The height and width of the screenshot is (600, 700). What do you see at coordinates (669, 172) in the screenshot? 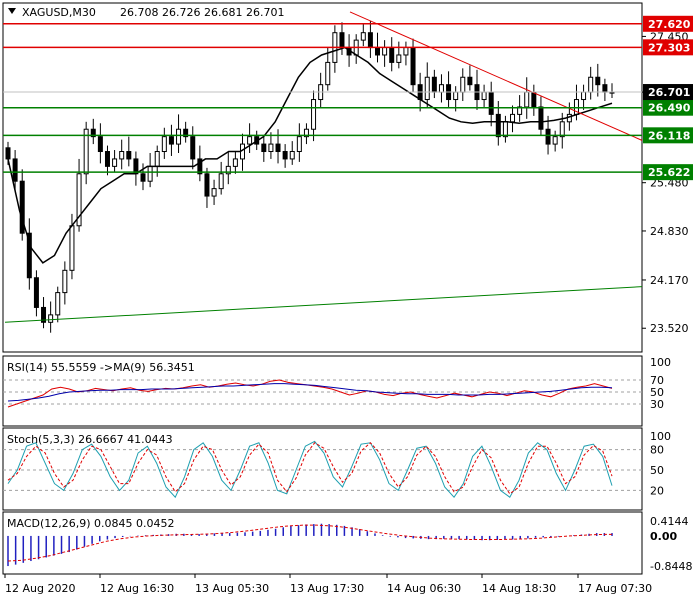
I see `level-label: 25.622` at bounding box center [669, 172].